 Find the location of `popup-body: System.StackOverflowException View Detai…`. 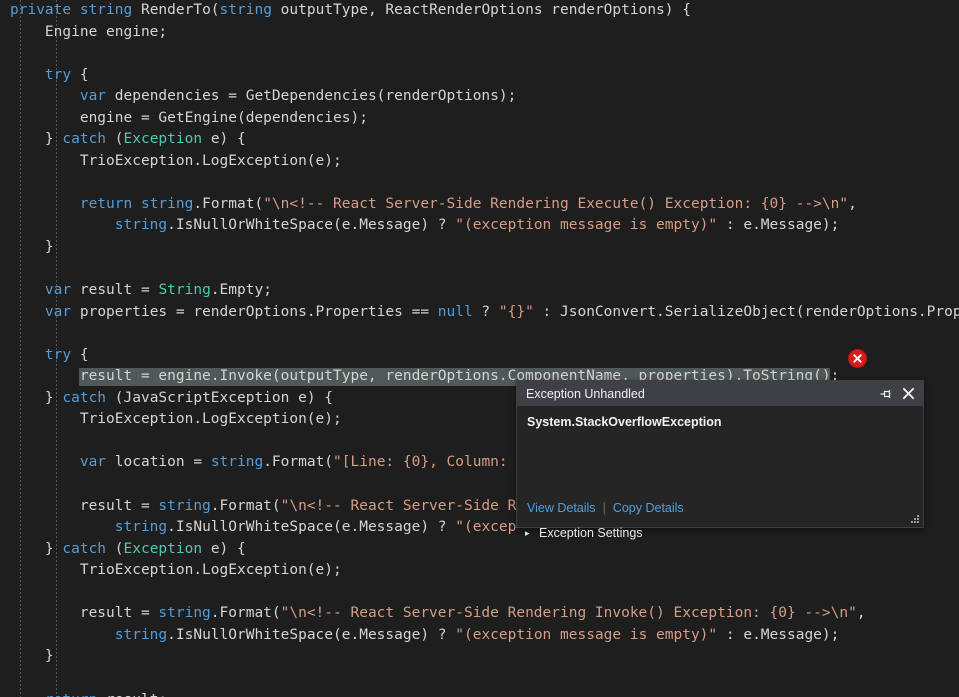

popup-body: System.StackOverflowException View Detai… is located at coordinates (720, 473).